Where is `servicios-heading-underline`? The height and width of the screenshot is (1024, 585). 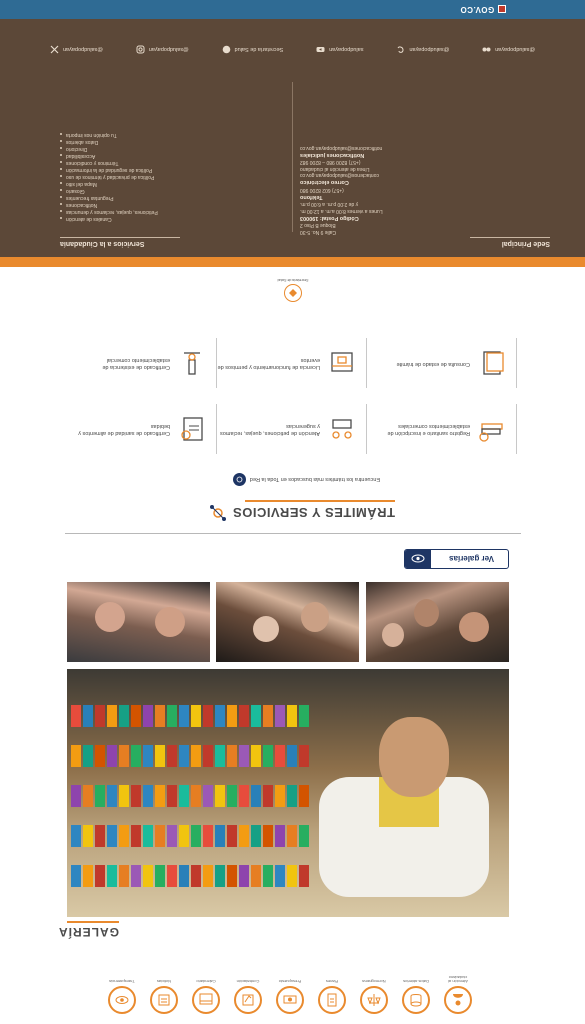
servicios-heading-underline is located at coordinates (120, 237).